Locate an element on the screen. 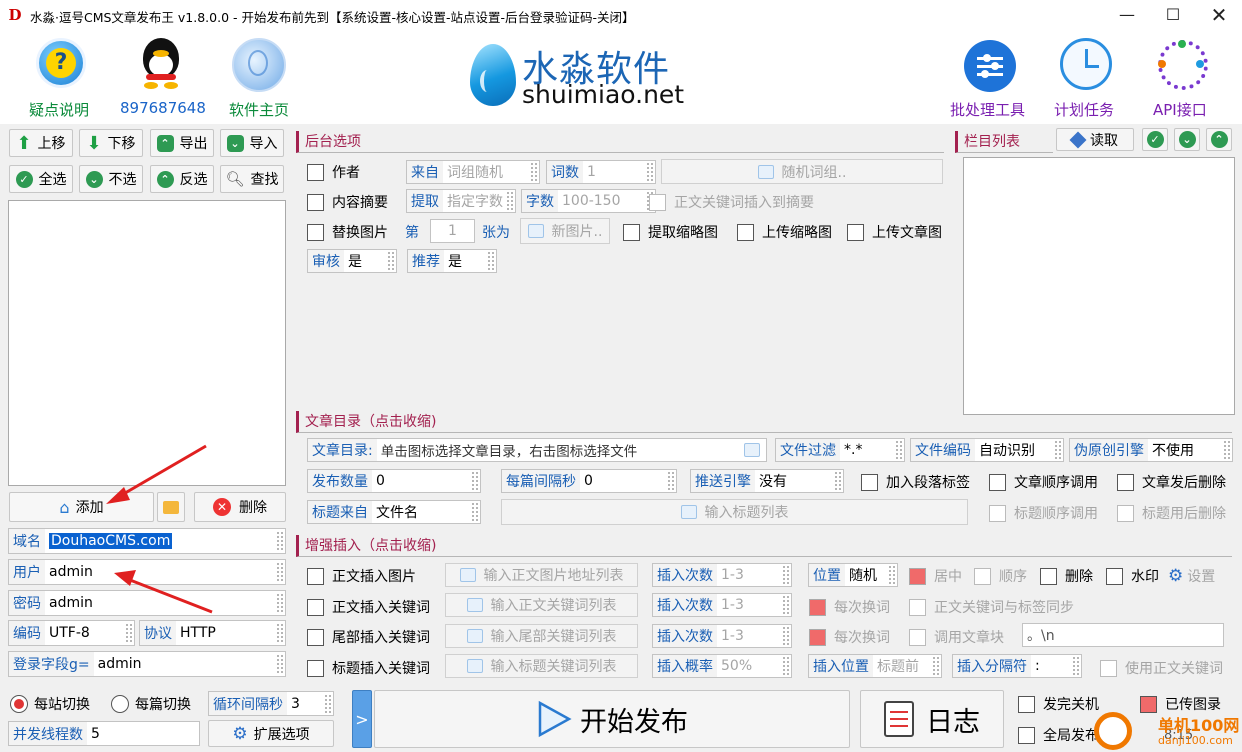 The width and height of the screenshot is (1242, 752). review-select: 审核是 is located at coordinates (352, 261).